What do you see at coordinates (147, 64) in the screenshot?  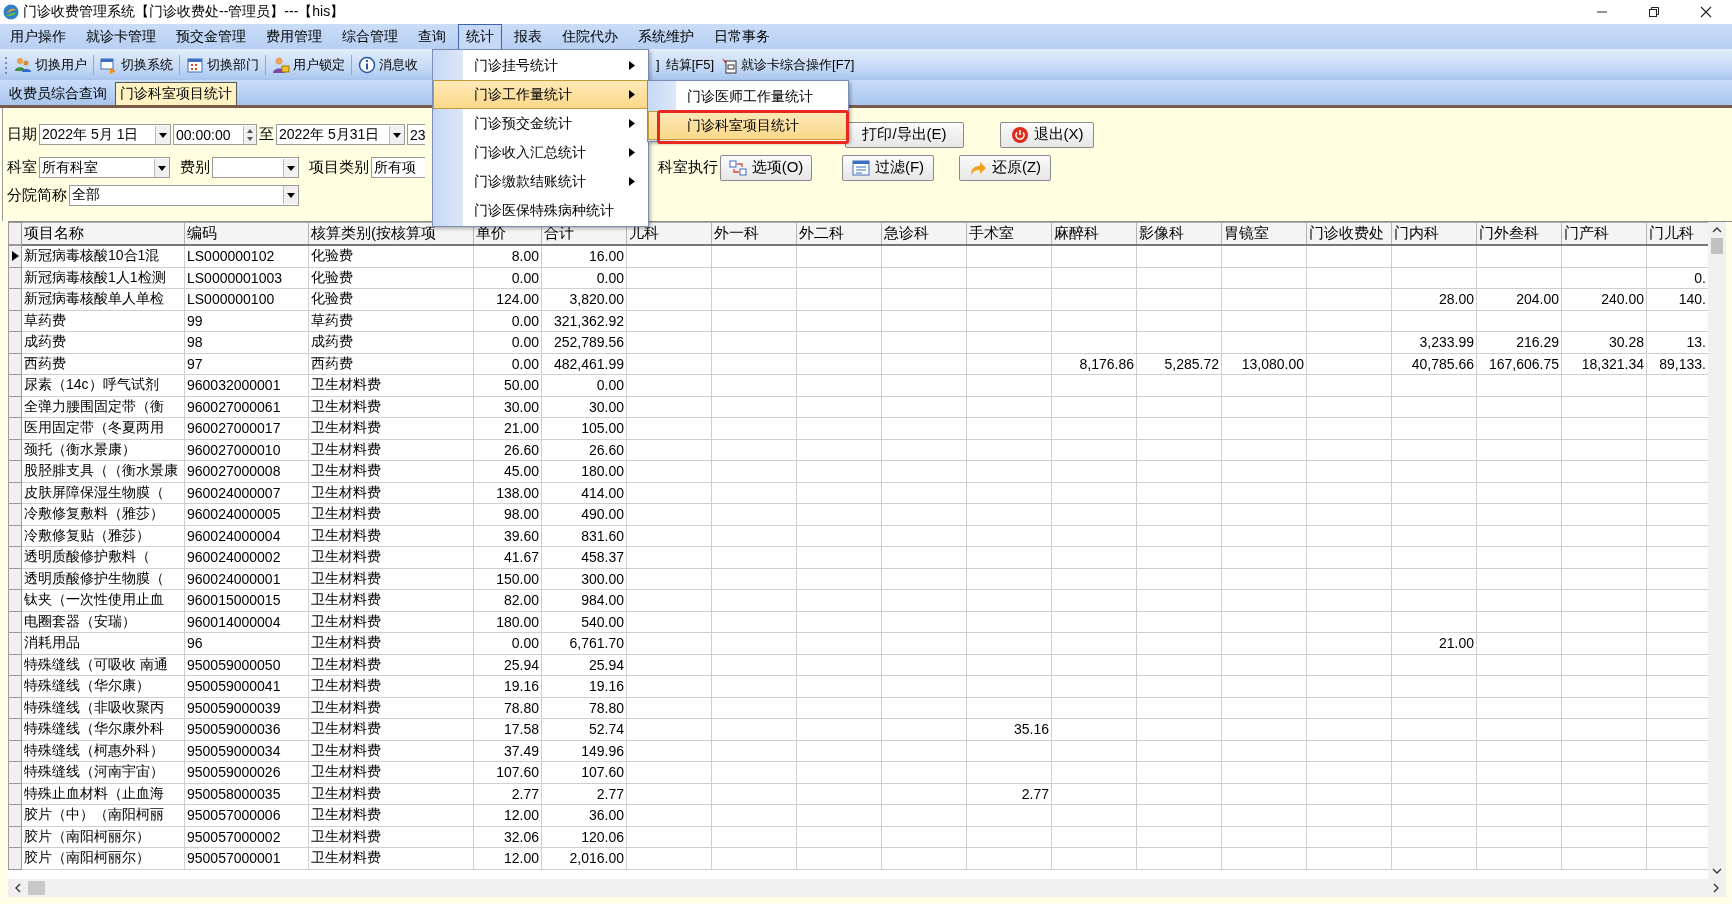 I see `toolbar-button: 切换系统` at bounding box center [147, 64].